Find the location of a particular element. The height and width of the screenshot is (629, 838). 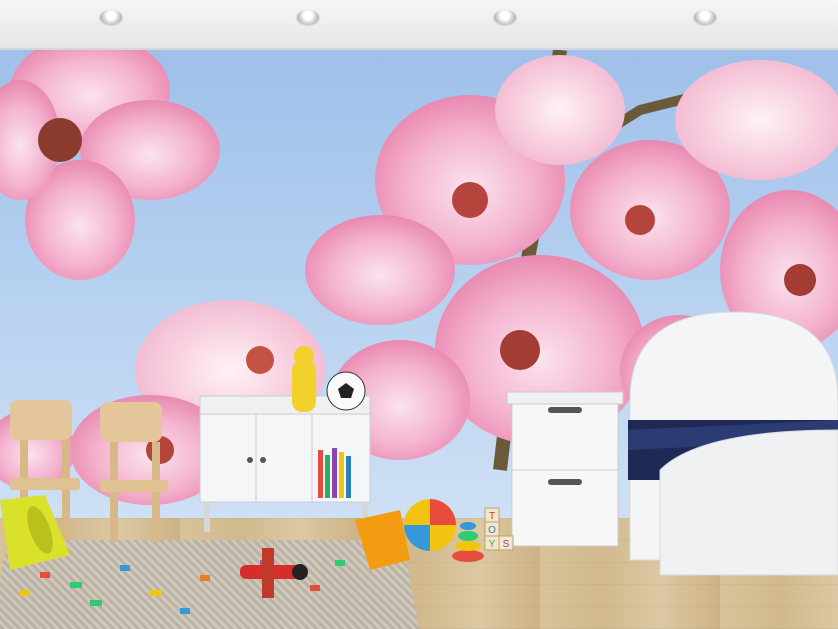

toys-letter-blocks: T O Y S is located at coordinates (499, 529).